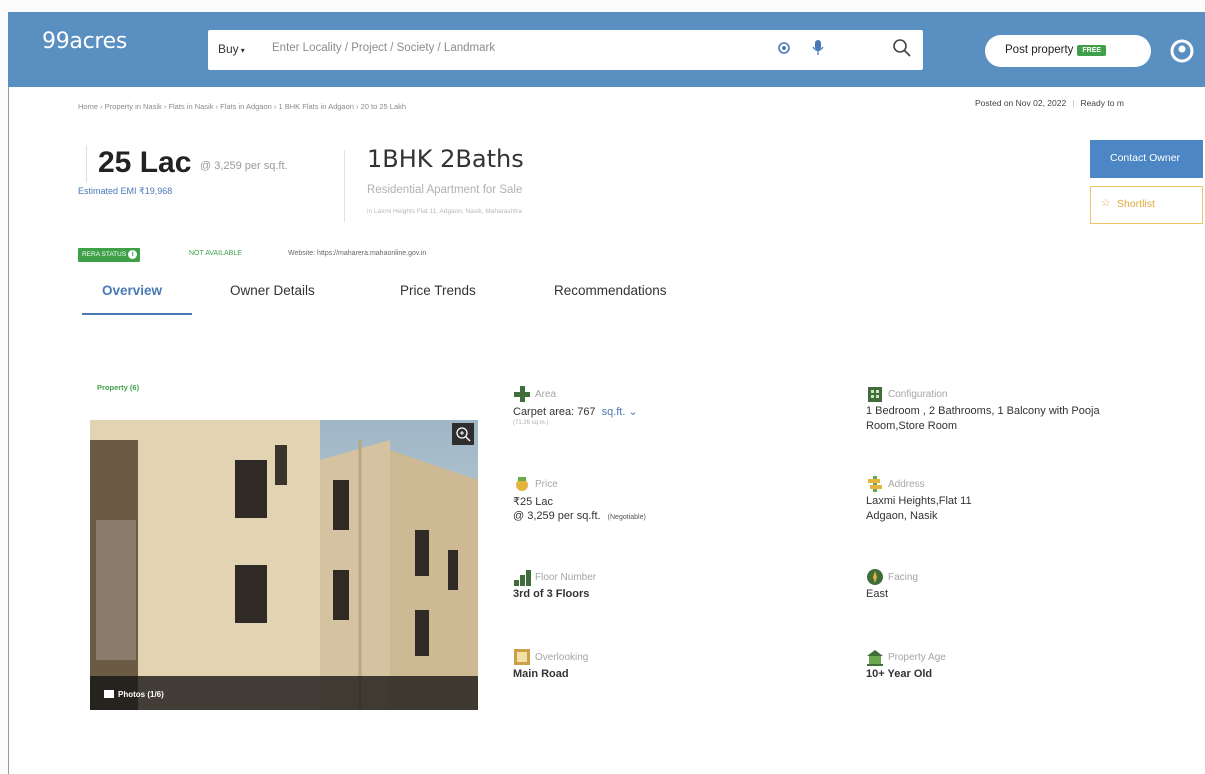 This screenshot has width=1205, height=774. Describe the element at coordinates (141, 694) in the screenshot. I see `photos-count: Photos (1/6)` at that location.